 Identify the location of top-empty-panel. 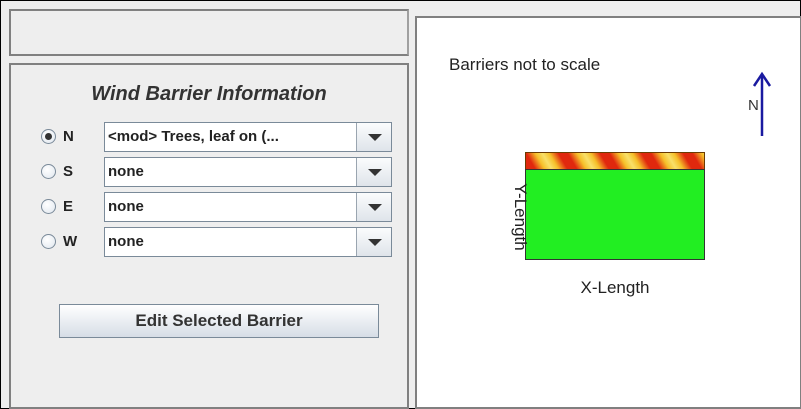
(209, 32).